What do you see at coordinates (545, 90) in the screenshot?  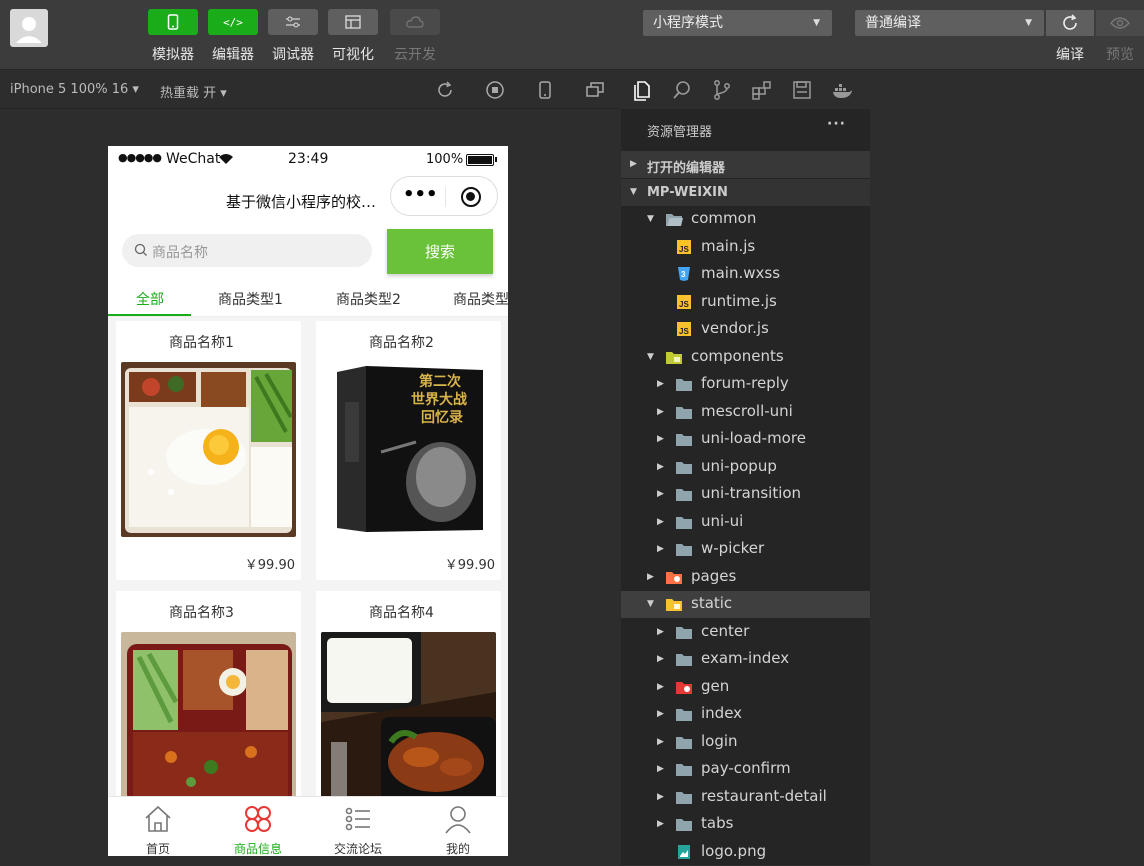 I see `phone-icon` at bounding box center [545, 90].